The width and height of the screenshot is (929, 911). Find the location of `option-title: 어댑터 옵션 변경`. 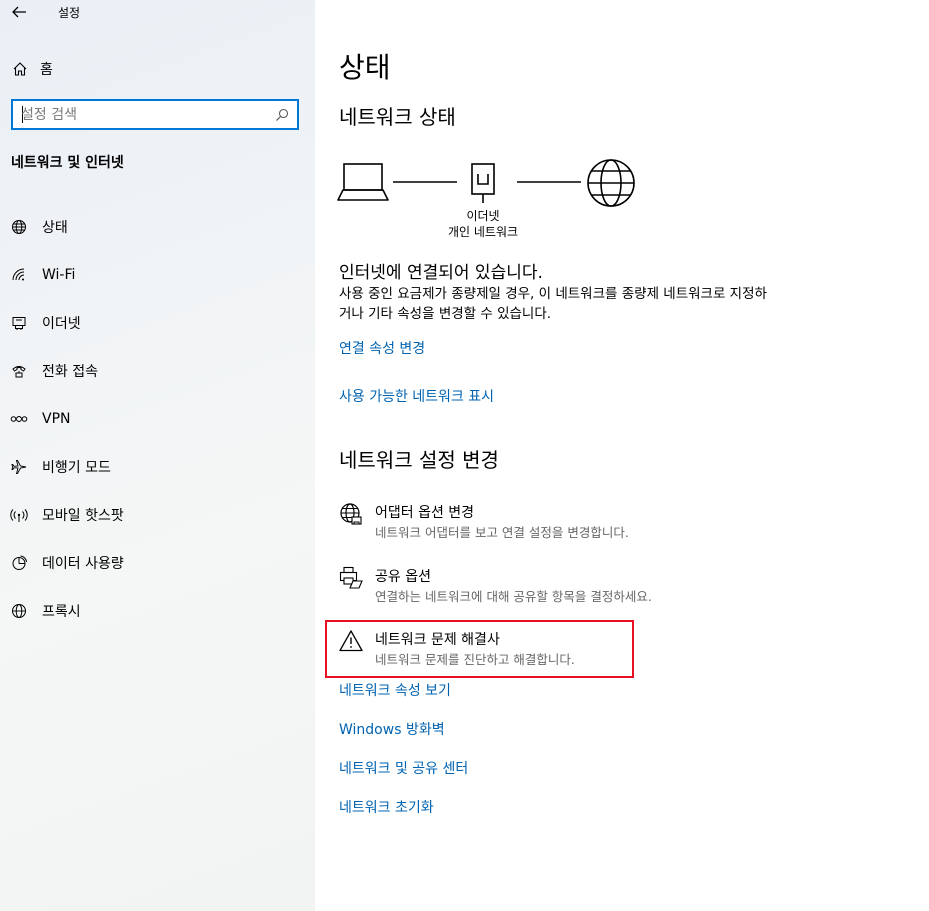

option-title: 어댑터 옵션 변경 is located at coordinates (425, 513).